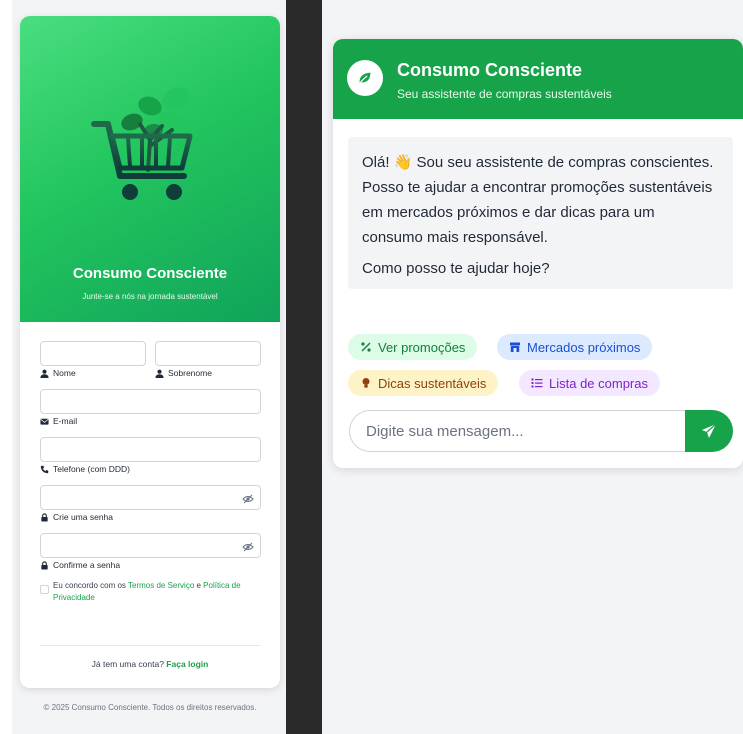  What do you see at coordinates (183, 373) in the screenshot?
I see `last-name-label: Sobrenome` at bounding box center [183, 373].